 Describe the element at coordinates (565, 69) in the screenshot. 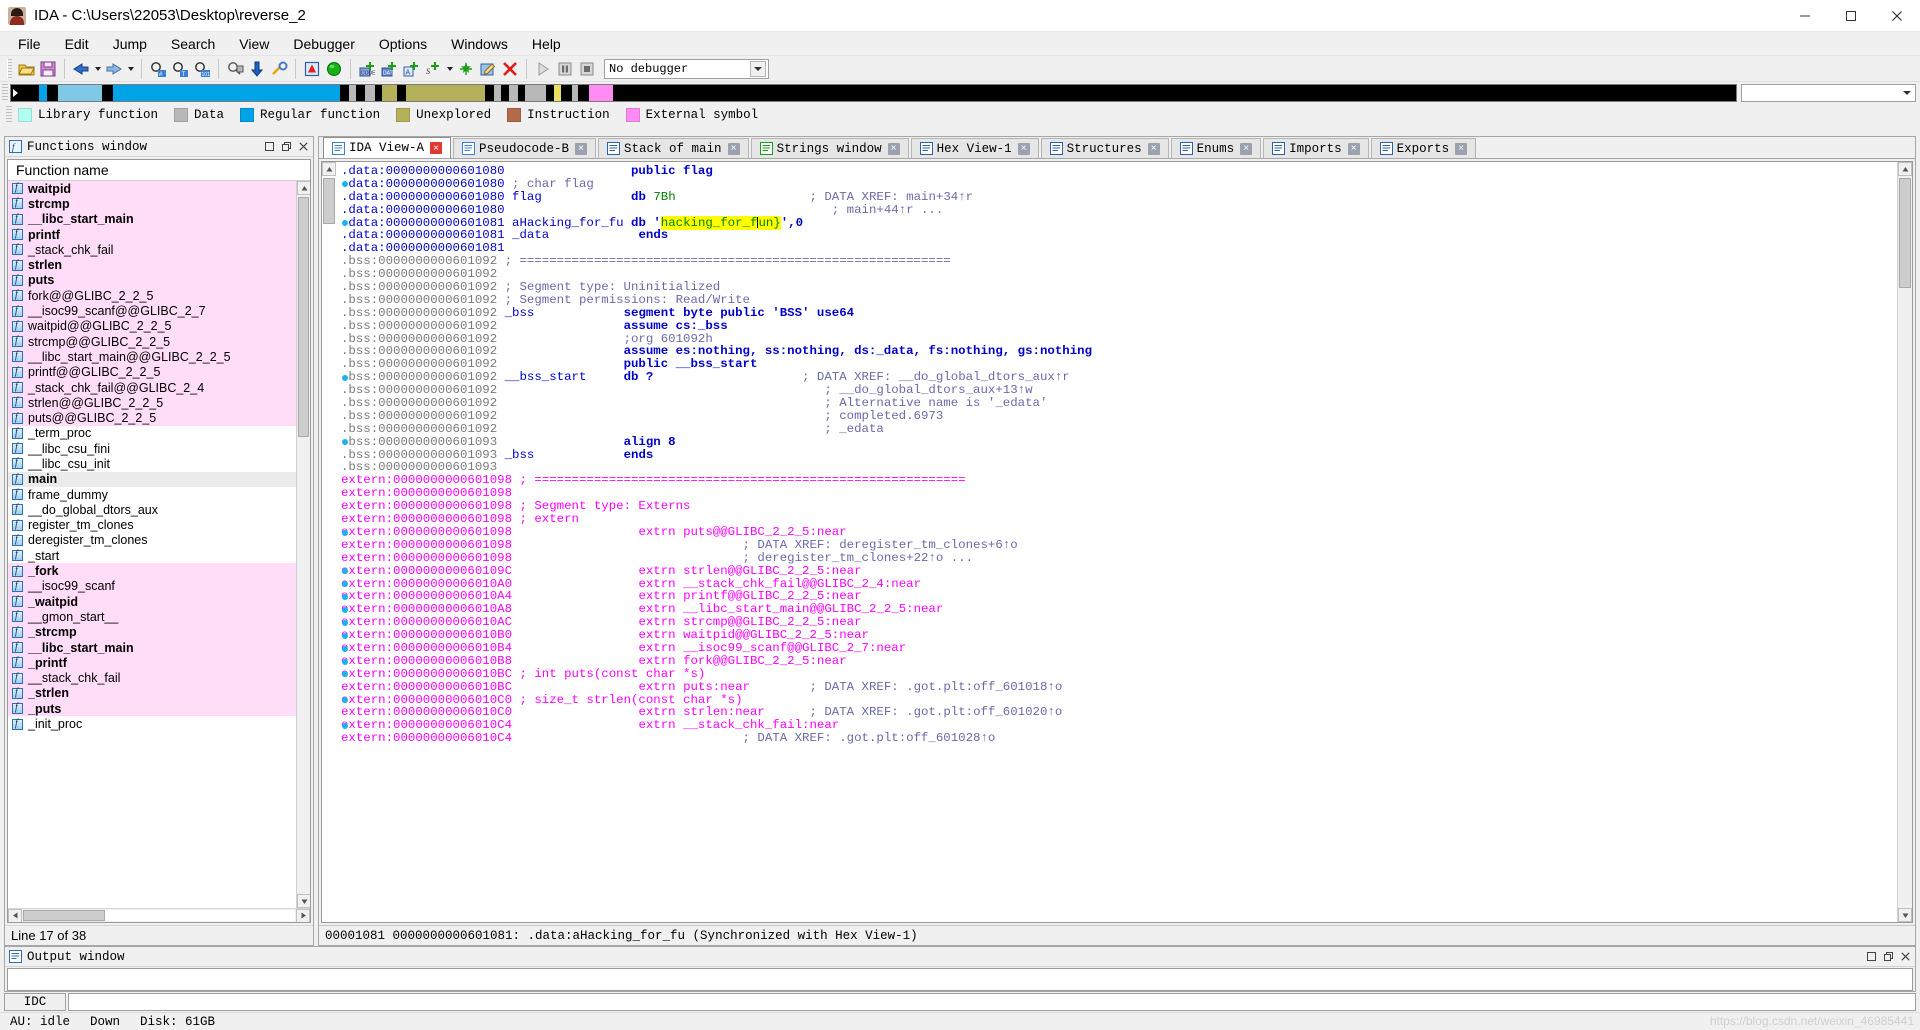

I see `pause-icon` at that location.